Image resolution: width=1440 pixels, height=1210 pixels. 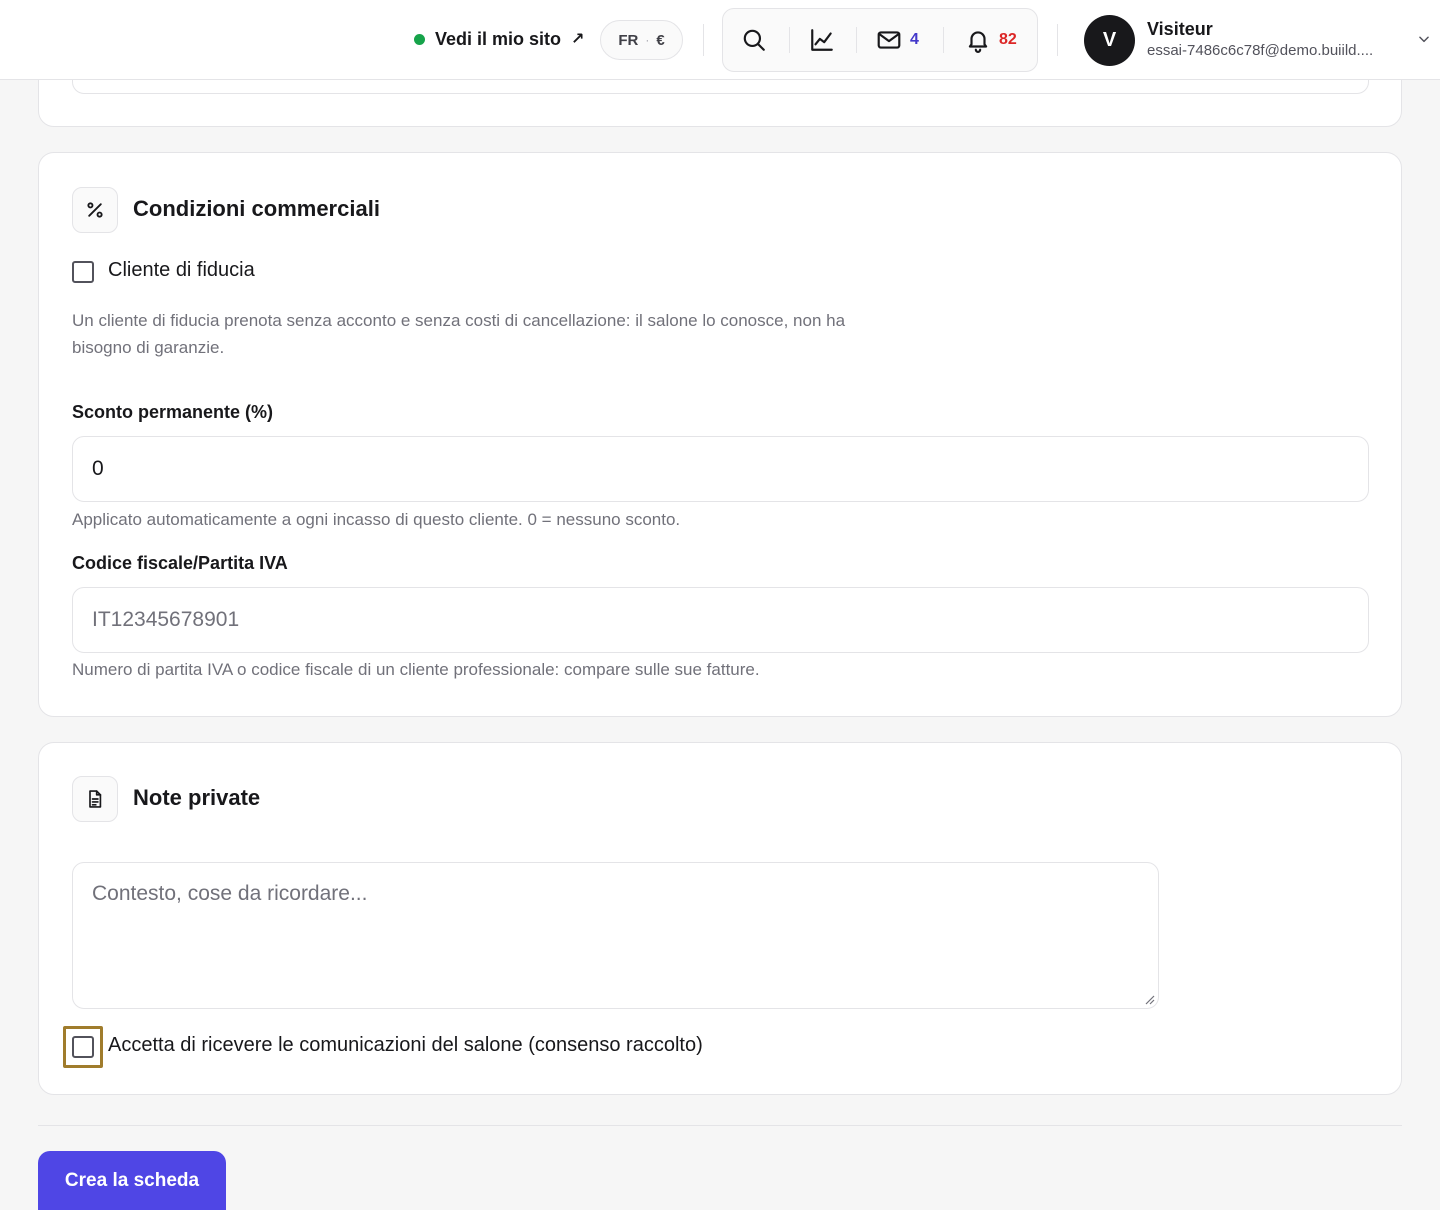 I want to click on search-button, so click(x=754, y=40).